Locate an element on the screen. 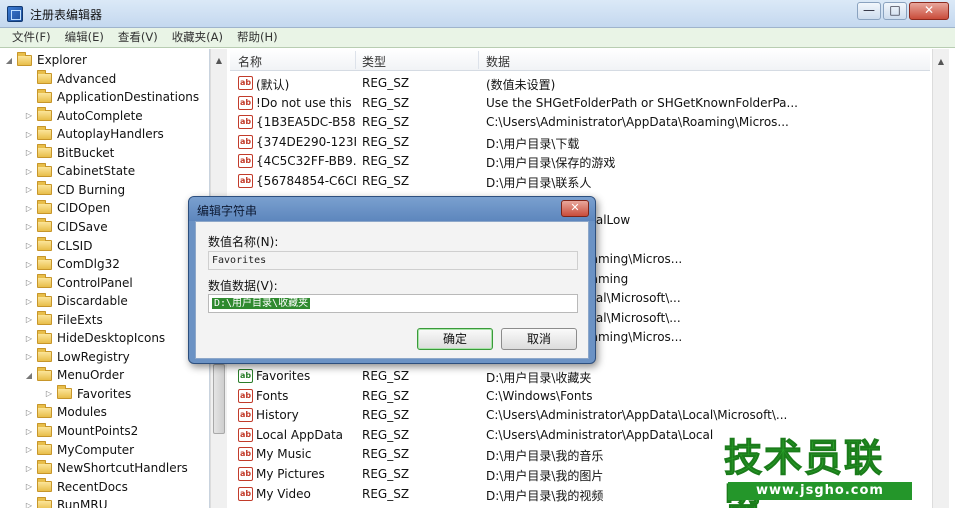  tree-item-mycomputer: ▷ MyComputer is located at coordinates (79, 450).